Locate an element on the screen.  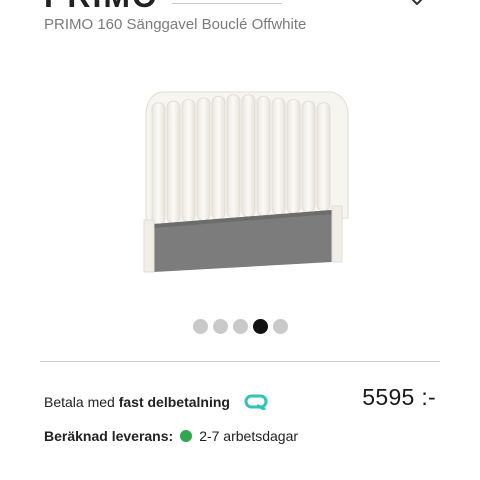
product-price: 5595 :- is located at coordinates (399, 397).